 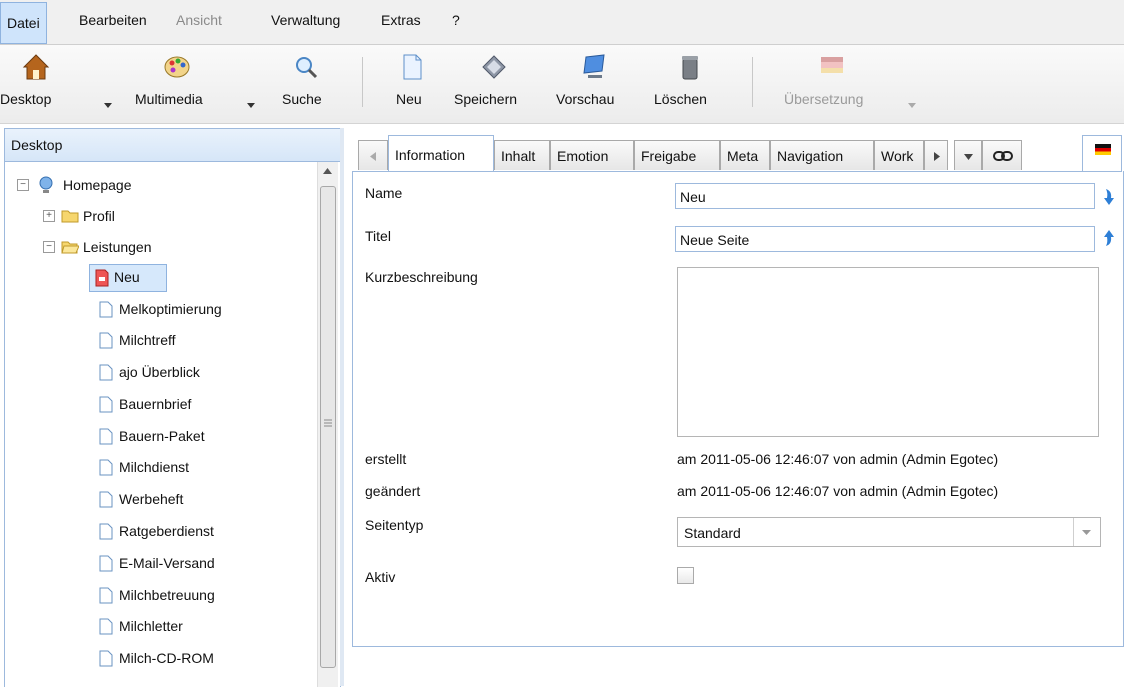 I want to click on aktiv-label: Aktiv, so click(x=380, y=577).